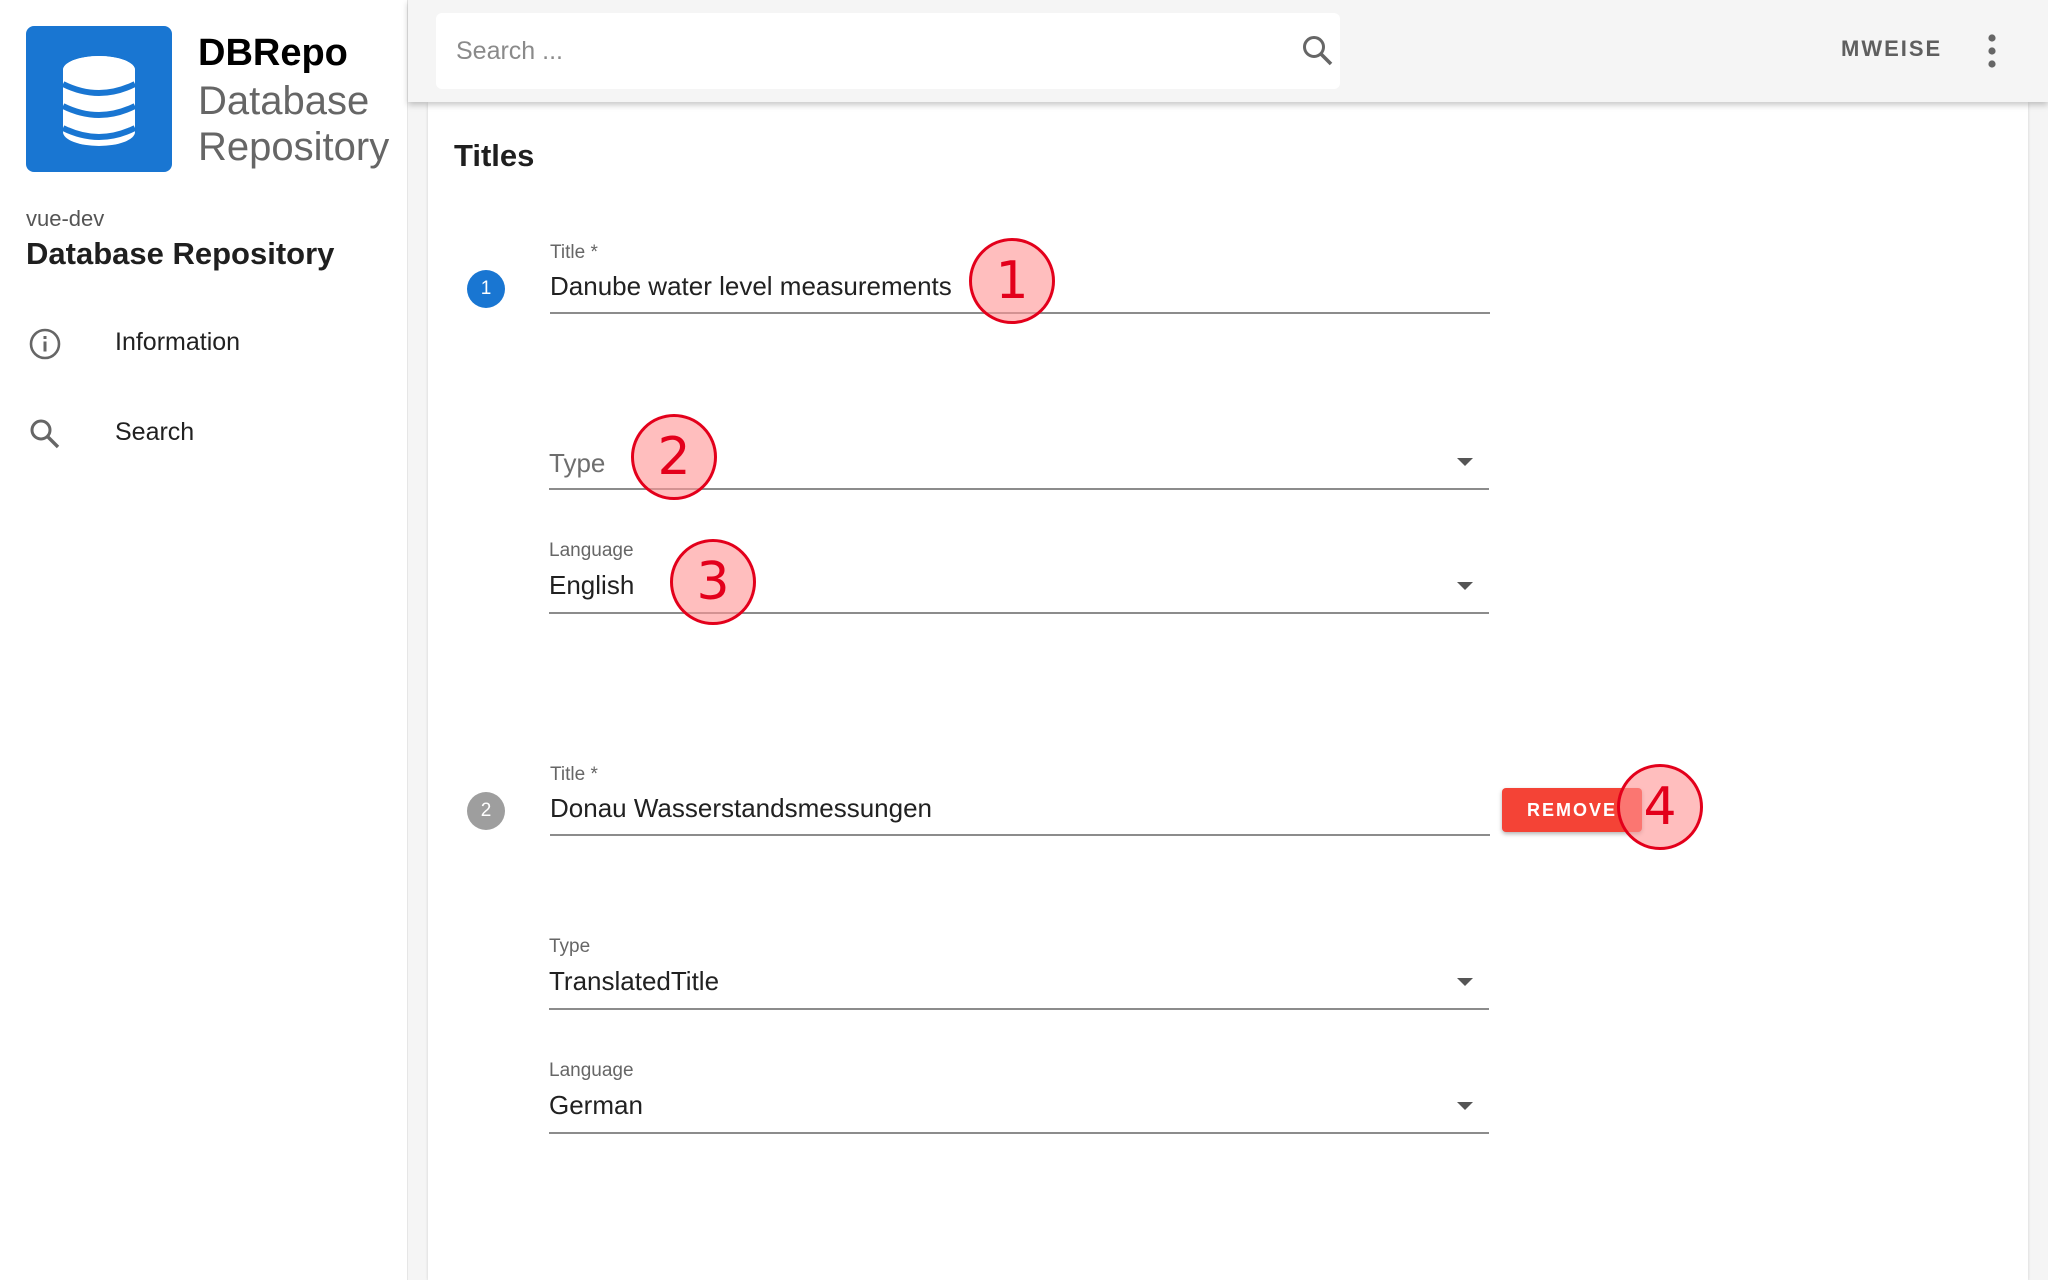 This screenshot has height=1280, width=2048. I want to click on user-menu-button: MWEISE, so click(1891, 49).